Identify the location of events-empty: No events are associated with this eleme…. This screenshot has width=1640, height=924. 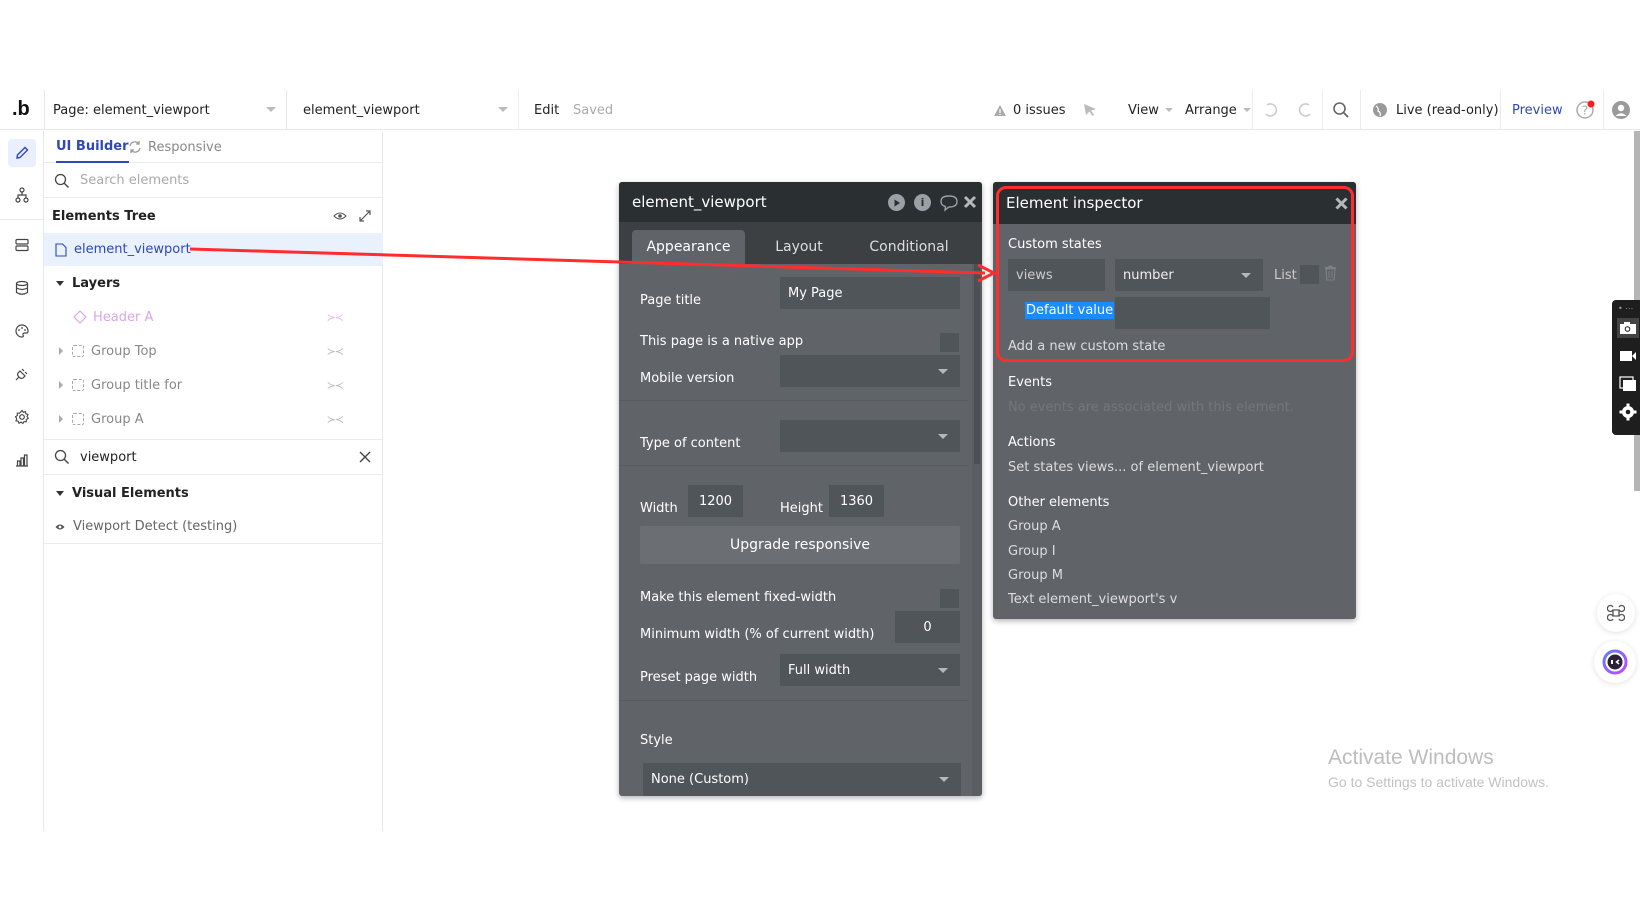
(1151, 407).